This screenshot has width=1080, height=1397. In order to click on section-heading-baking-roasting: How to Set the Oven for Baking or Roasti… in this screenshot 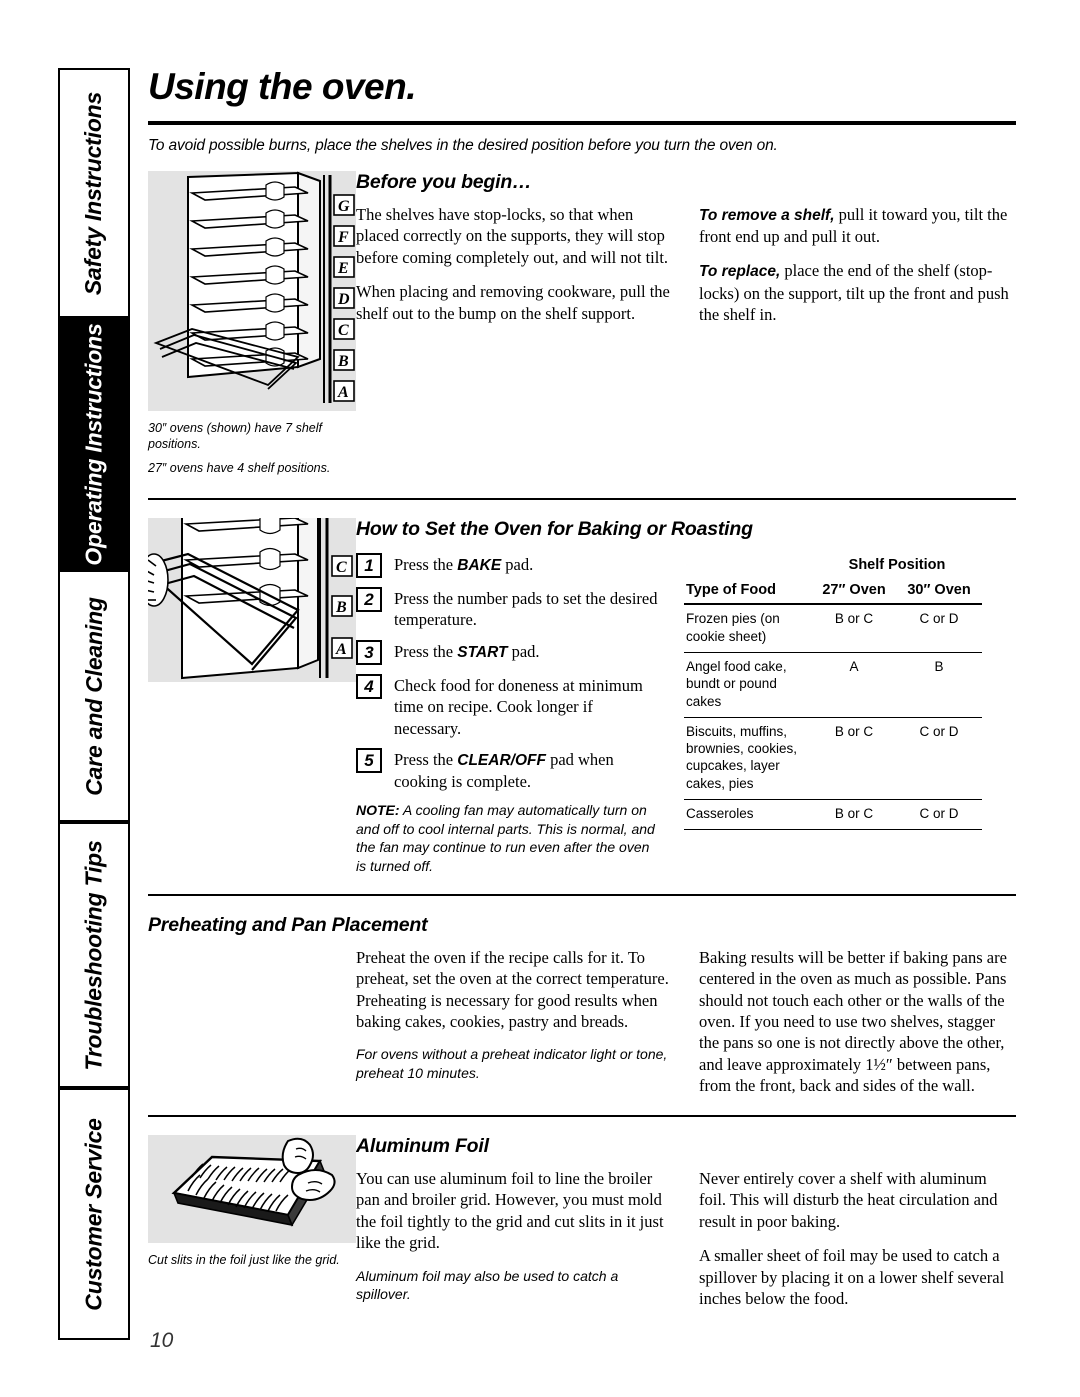, I will do `click(554, 529)`.